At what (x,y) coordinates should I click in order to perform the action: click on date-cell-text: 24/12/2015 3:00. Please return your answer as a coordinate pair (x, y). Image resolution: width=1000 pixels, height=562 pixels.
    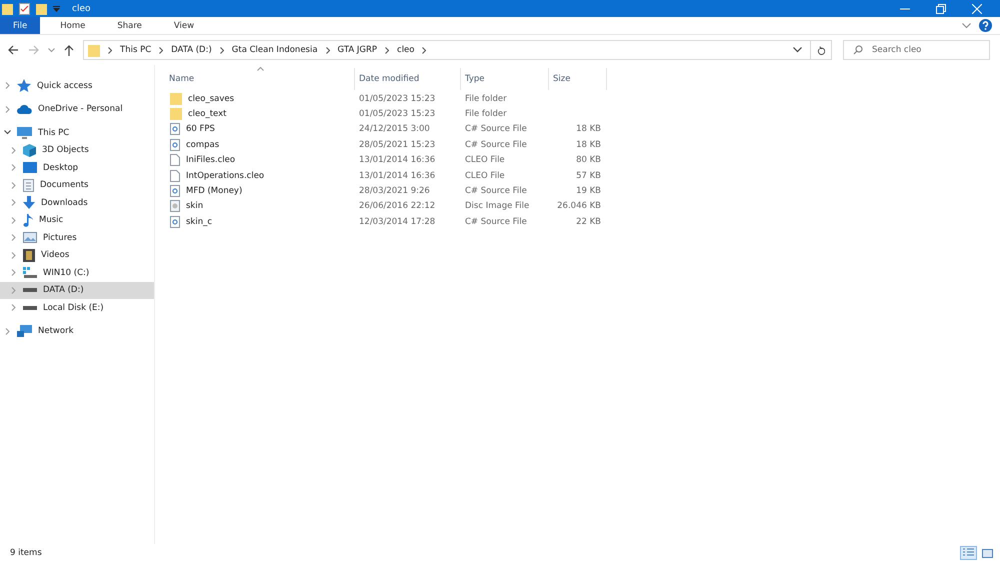
    Looking at the image, I should click on (394, 129).